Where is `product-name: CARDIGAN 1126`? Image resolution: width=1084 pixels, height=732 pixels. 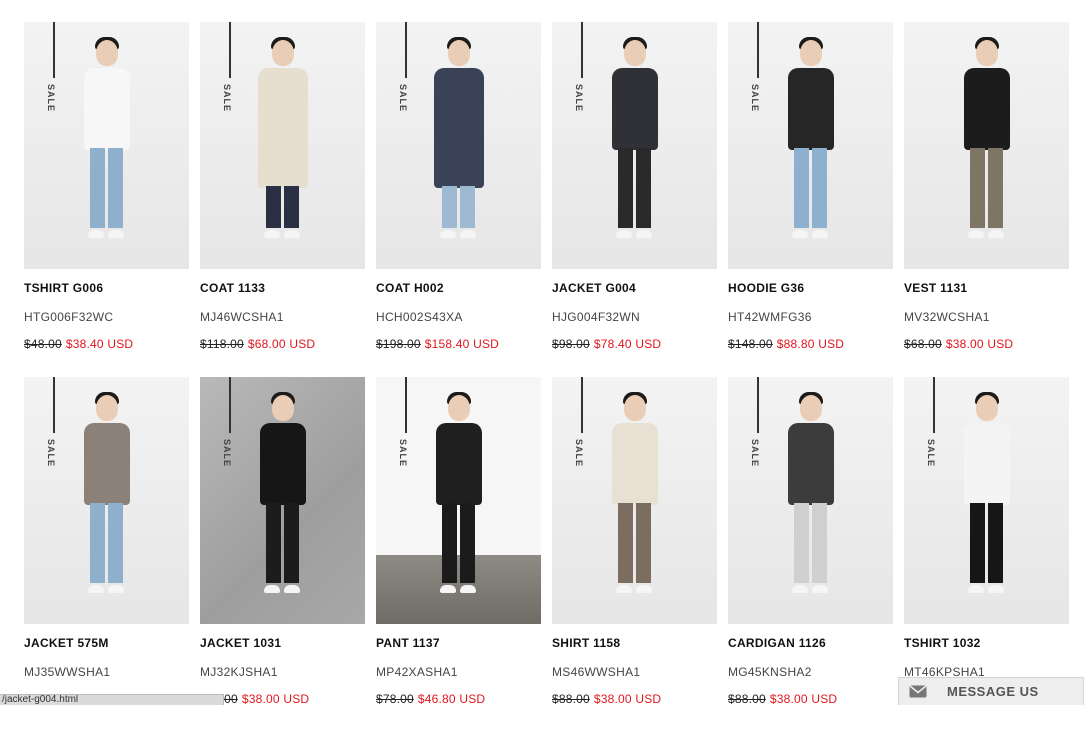
product-name: CARDIGAN 1126 is located at coordinates (810, 643).